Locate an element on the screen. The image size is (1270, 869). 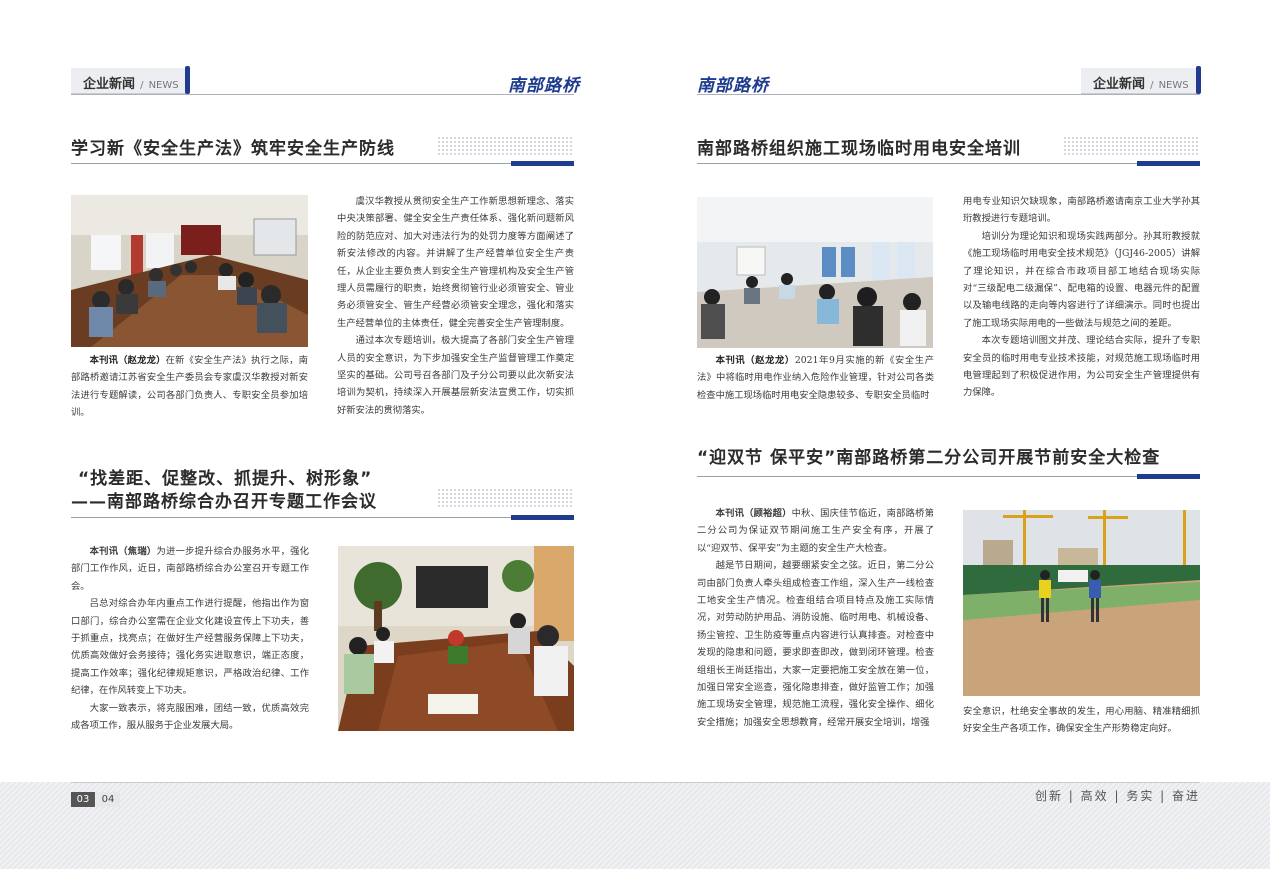
page-number-right: 04 is located at coordinates (108, 799).